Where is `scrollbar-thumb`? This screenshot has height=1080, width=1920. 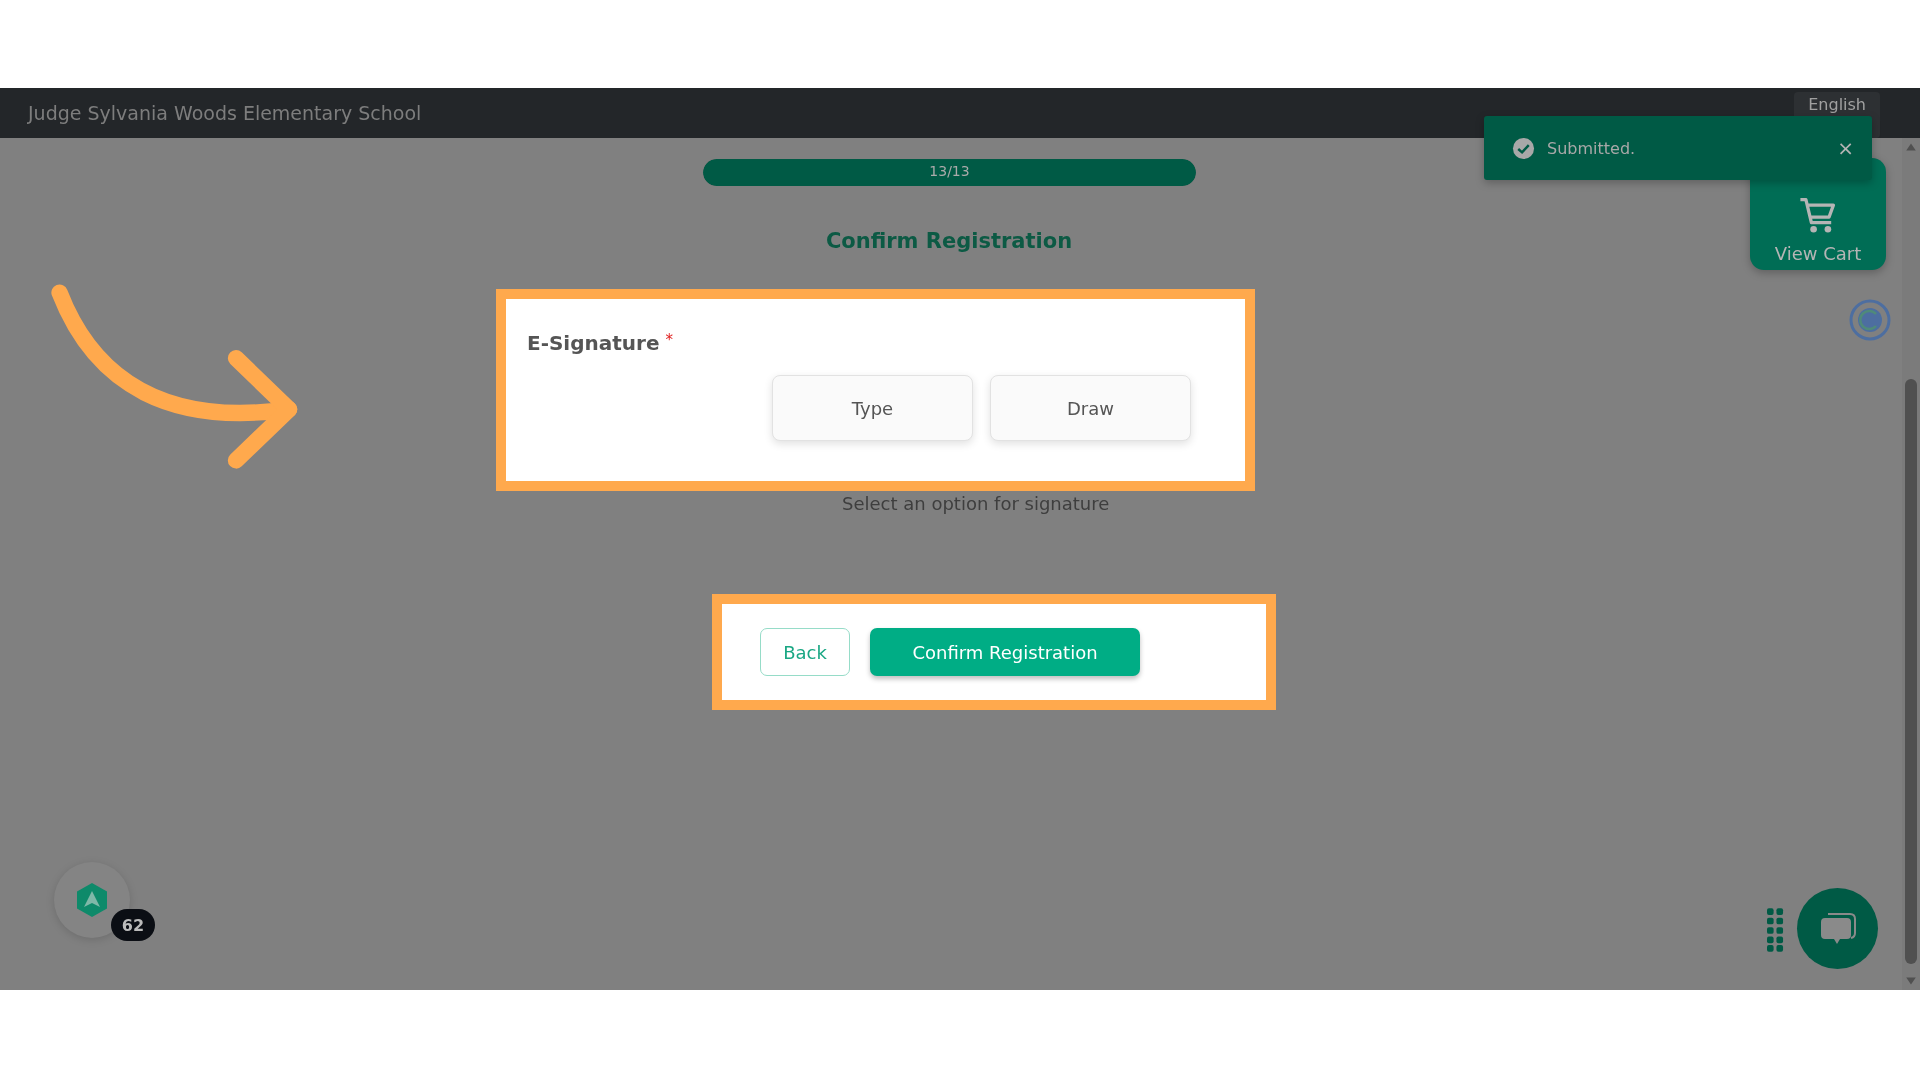 scrollbar-thumb is located at coordinates (1911, 671).